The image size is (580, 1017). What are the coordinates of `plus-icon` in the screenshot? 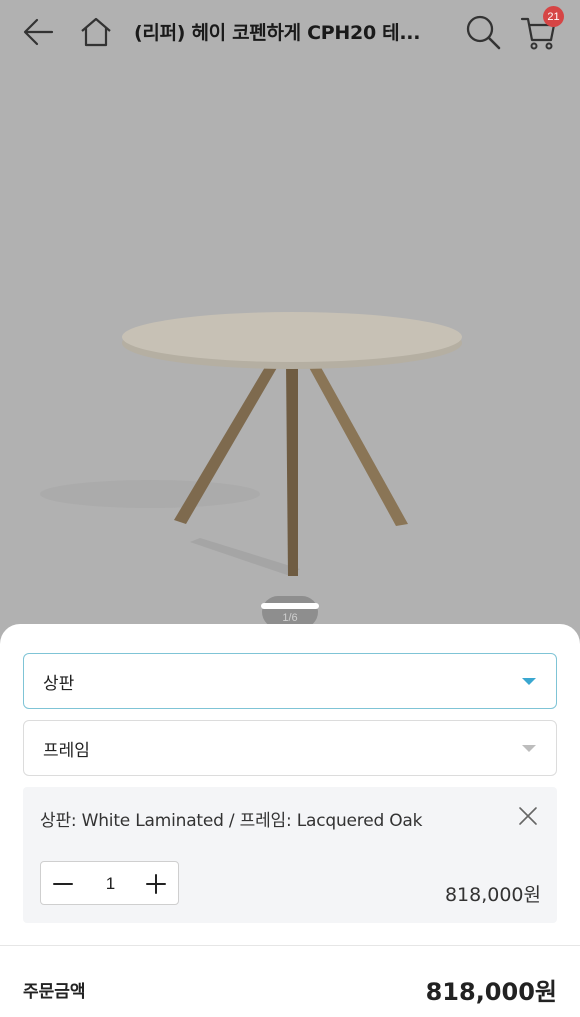 It's located at (156, 884).